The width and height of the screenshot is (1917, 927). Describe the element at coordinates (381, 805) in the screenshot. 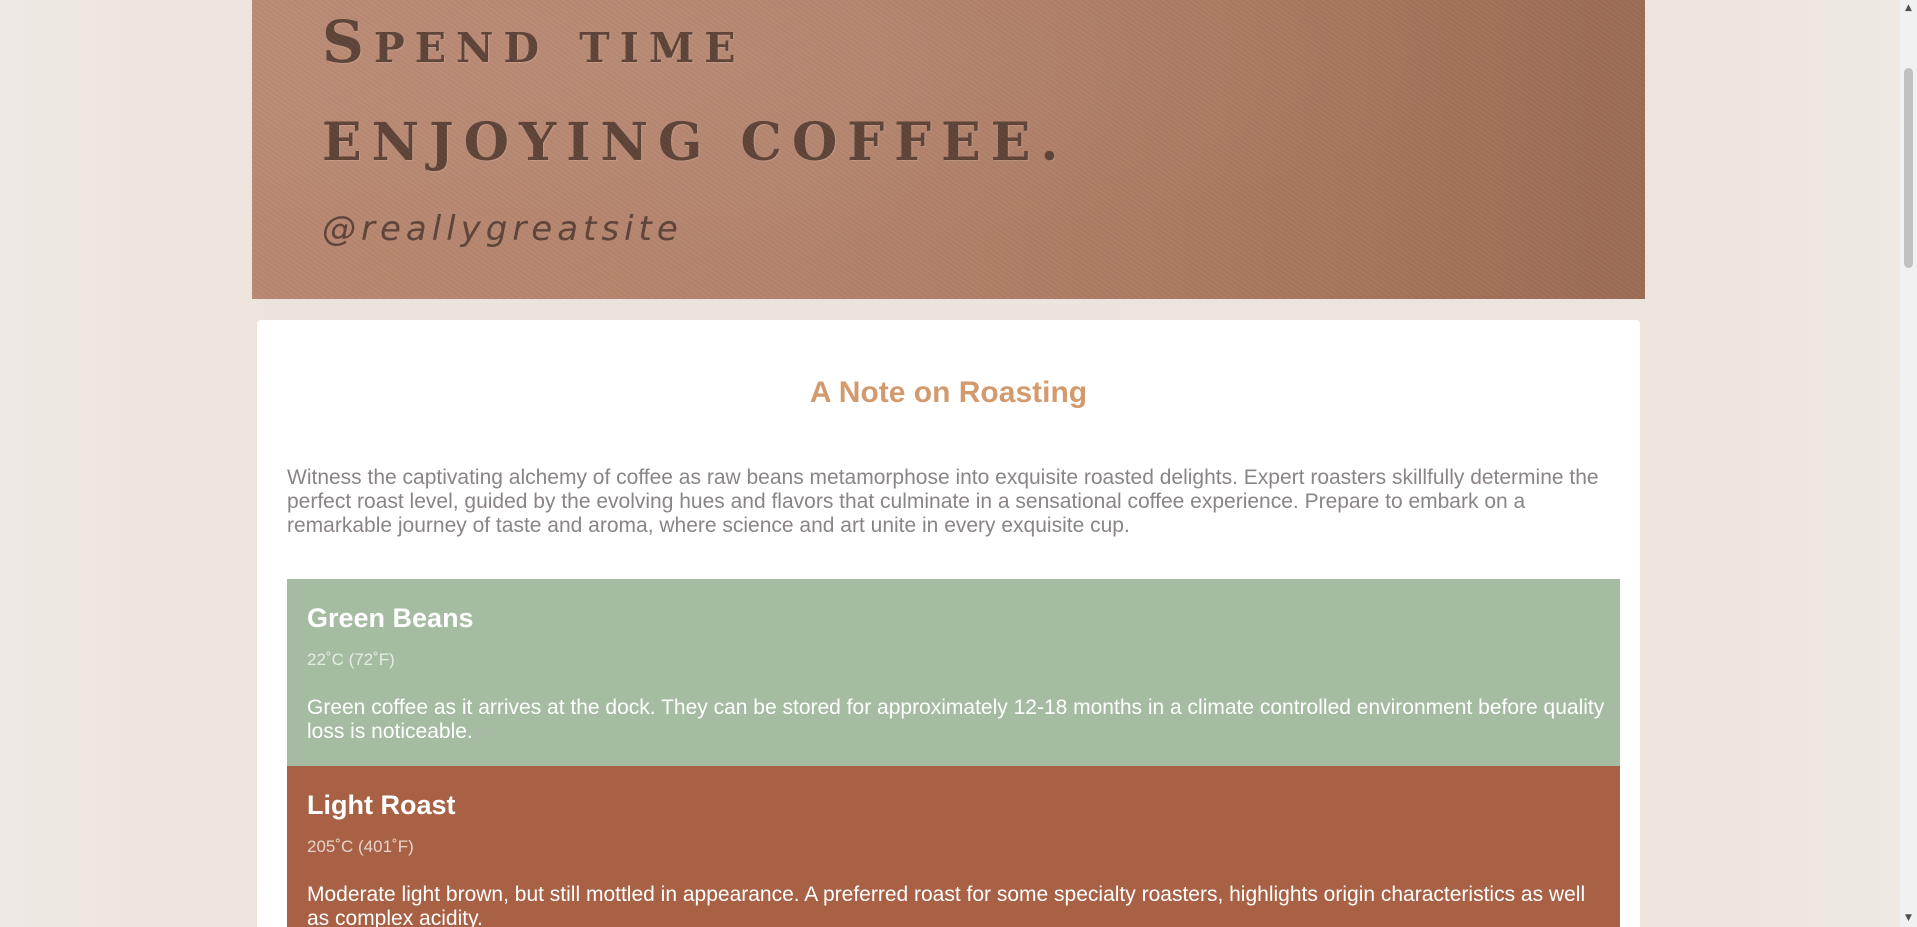

I see `stage-name: Light Roast` at that location.